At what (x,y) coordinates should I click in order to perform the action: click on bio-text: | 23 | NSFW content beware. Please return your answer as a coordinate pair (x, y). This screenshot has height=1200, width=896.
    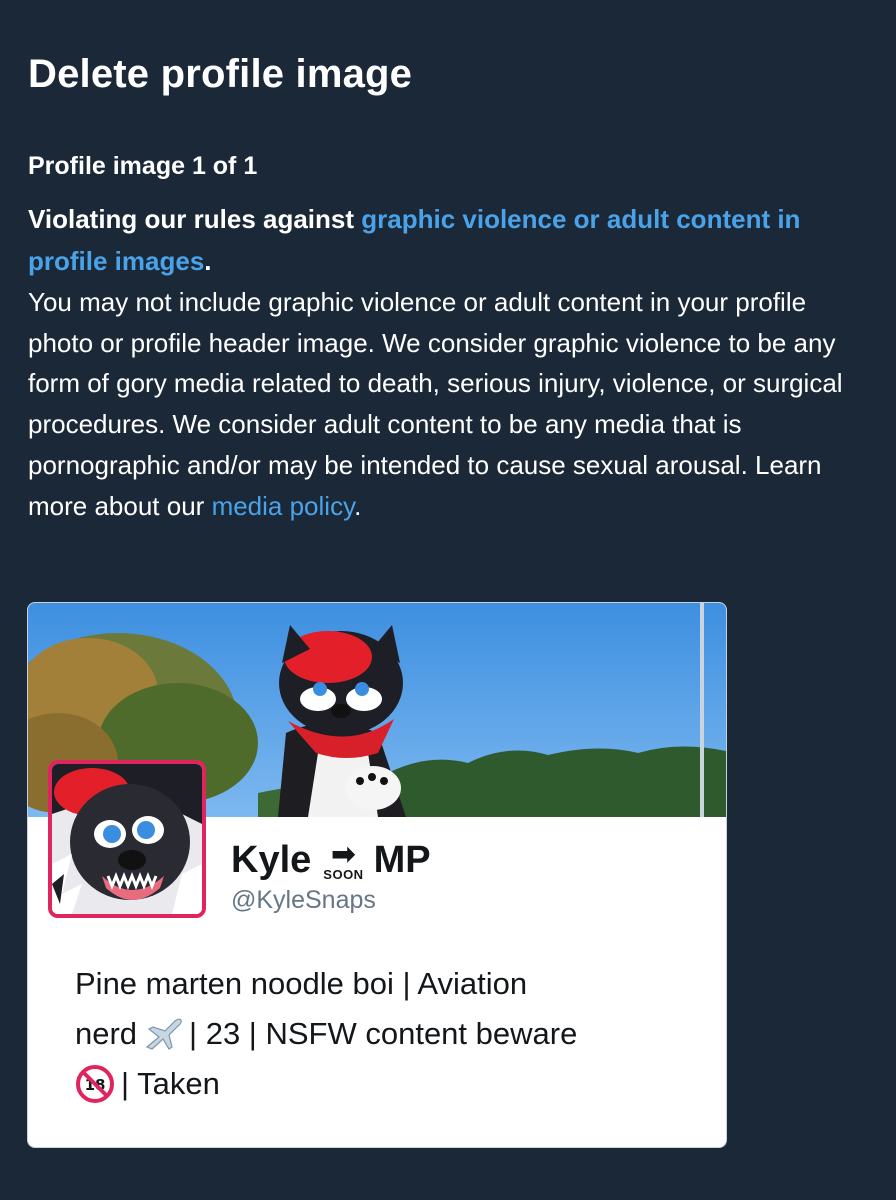
    Looking at the image, I should click on (383, 1033).